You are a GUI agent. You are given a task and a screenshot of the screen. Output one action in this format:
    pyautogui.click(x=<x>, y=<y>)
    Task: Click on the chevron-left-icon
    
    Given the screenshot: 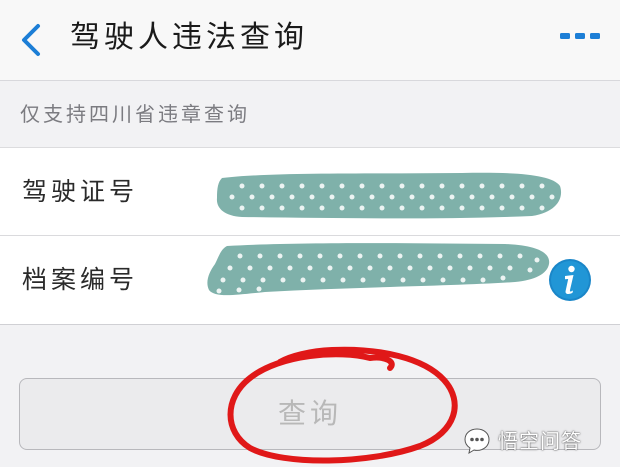 What is the action you would take?
    pyautogui.click(x=32, y=40)
    